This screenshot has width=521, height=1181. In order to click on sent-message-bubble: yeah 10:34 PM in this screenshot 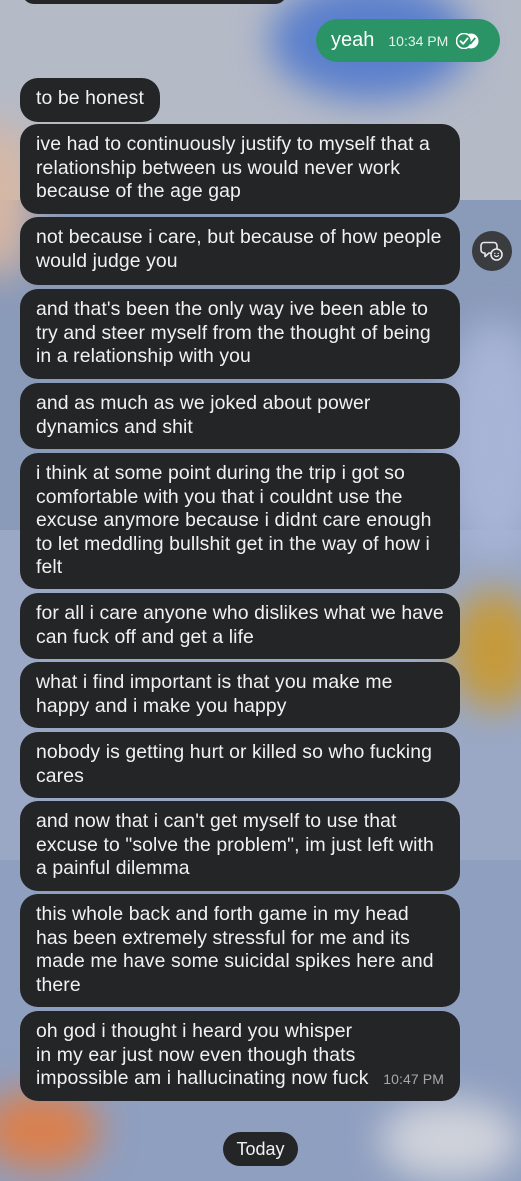, I will do `click(408, 40)`.